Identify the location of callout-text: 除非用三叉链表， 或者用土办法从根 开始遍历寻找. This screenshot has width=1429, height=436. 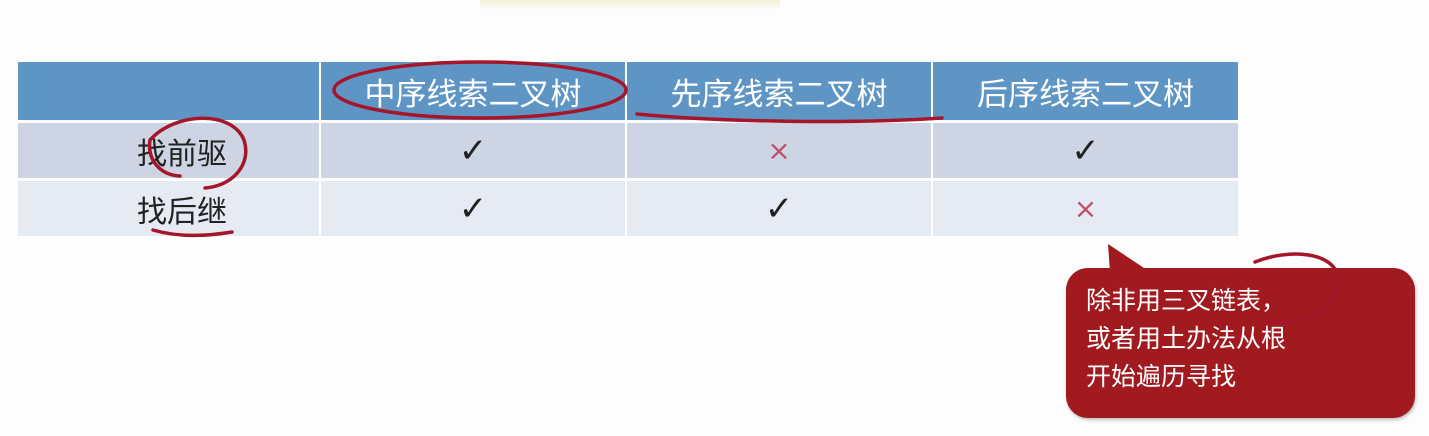
(1186, 338).